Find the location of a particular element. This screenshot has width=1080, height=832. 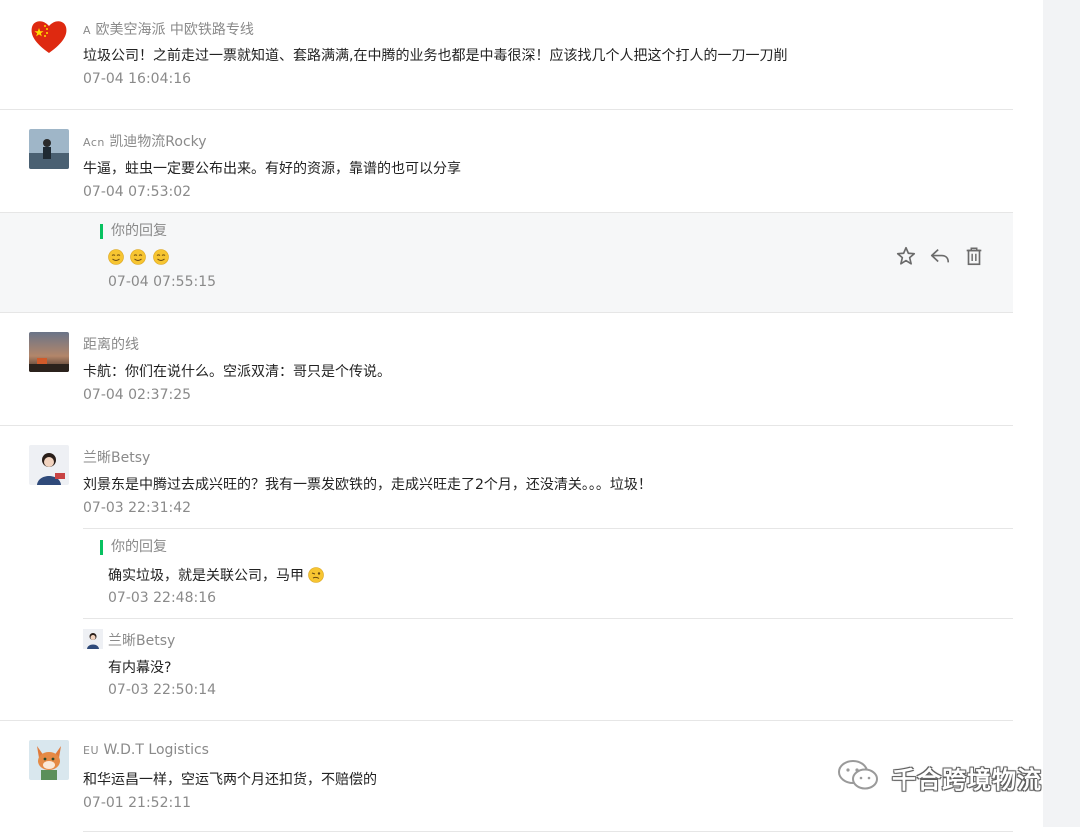

author-reply: 你的回复 确实垃圾，就是关联公司，马甲 07-03 22:48:16 is located at coordinates (548, 573).